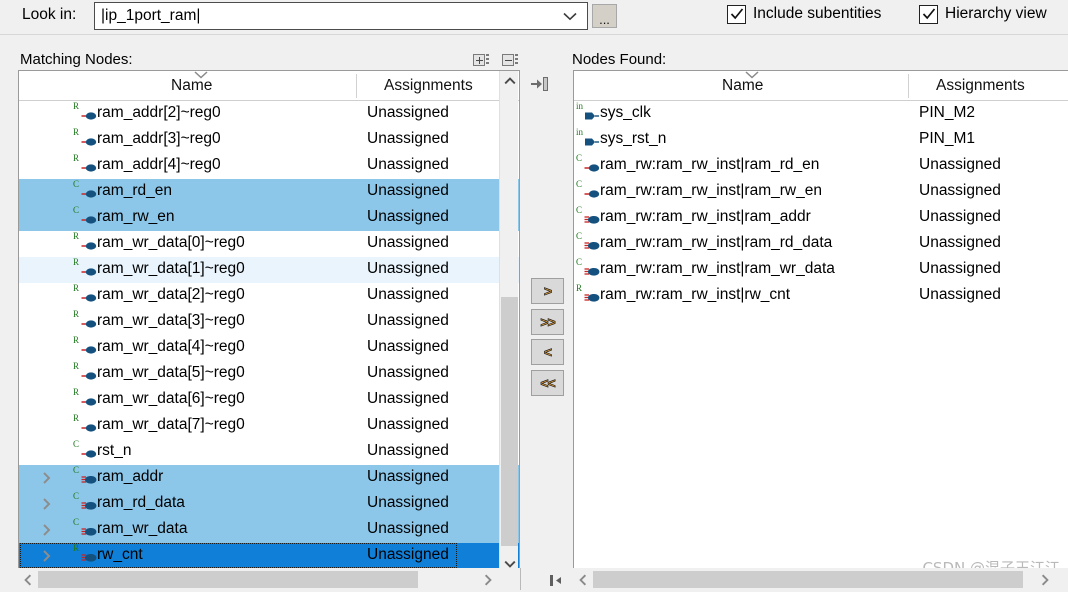 The image size is (1068, 592). Describe the element at coordinates (269, 400) in the screenshot. I see `table-row: Rram_wr_data[6]~reg0 Unassigned` at that location.